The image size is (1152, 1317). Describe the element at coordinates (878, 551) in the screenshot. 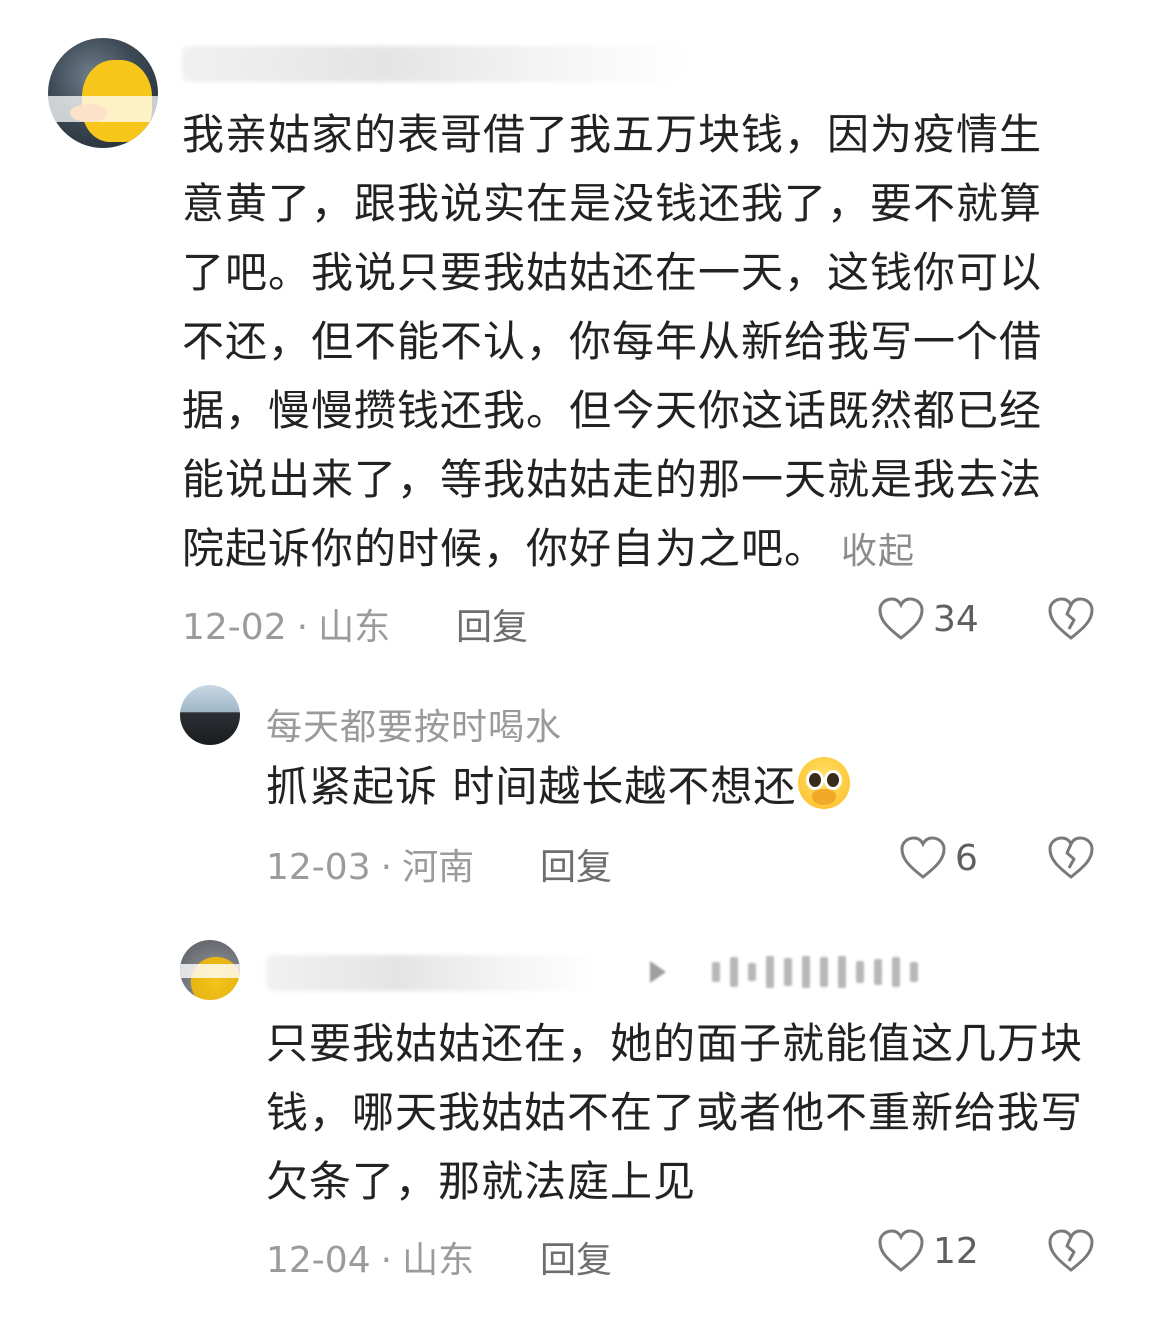

I see `collapse-link: 收起` at that location.